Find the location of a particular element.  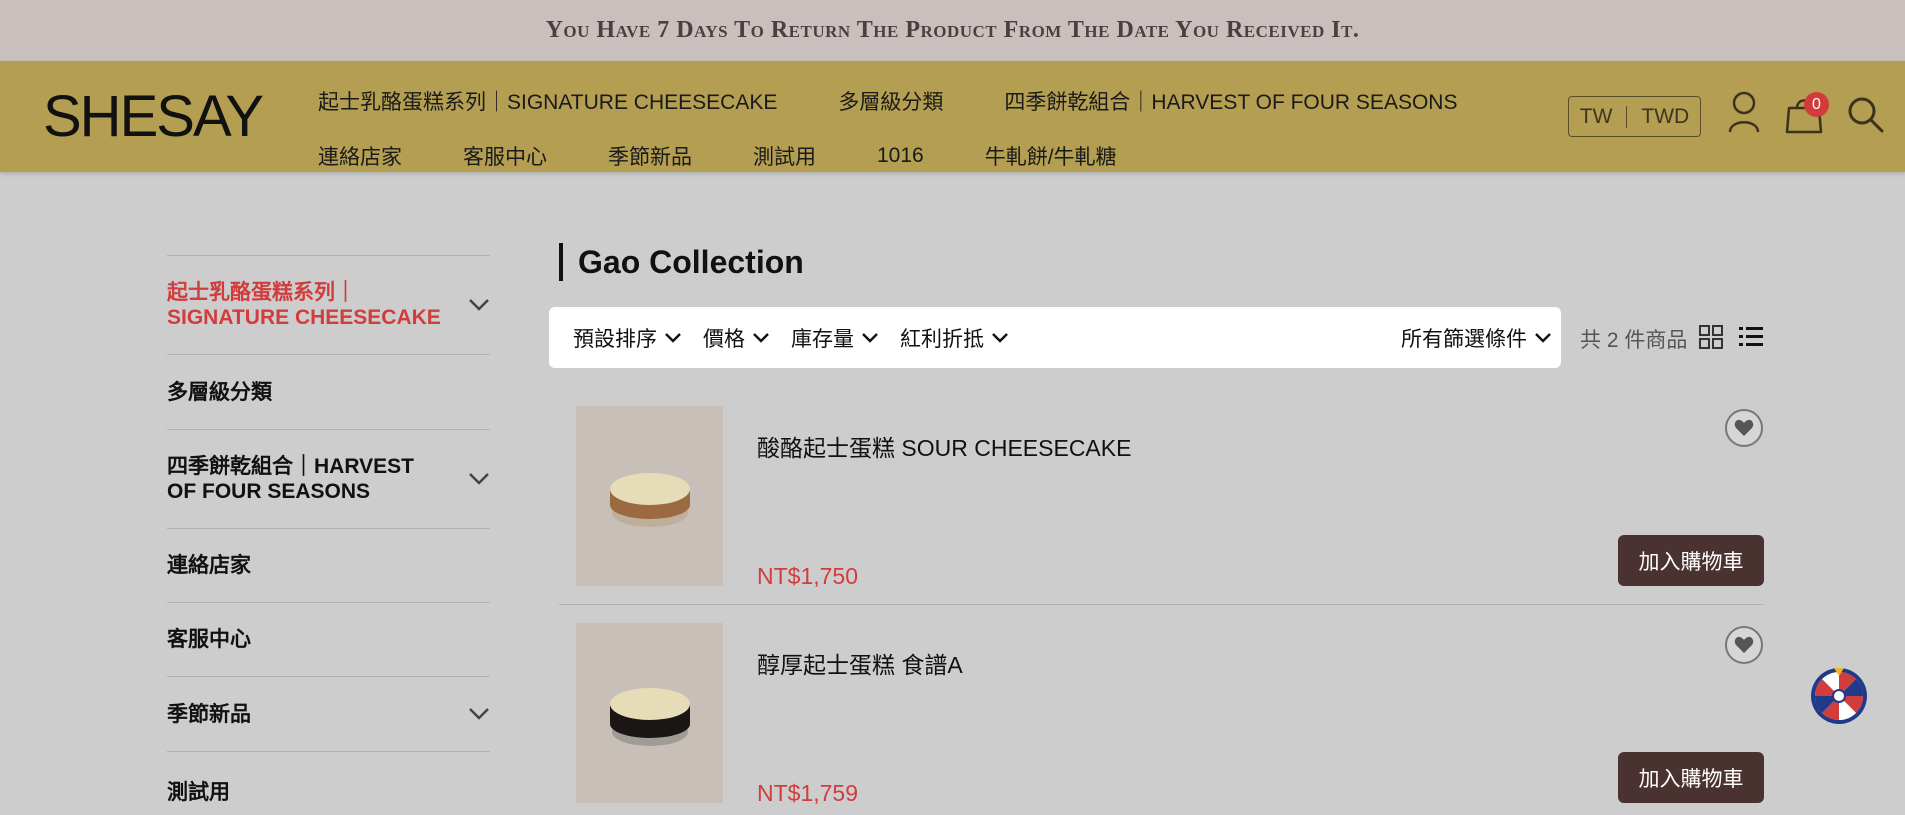

lang-divider is located at coordinates (1627, 116).